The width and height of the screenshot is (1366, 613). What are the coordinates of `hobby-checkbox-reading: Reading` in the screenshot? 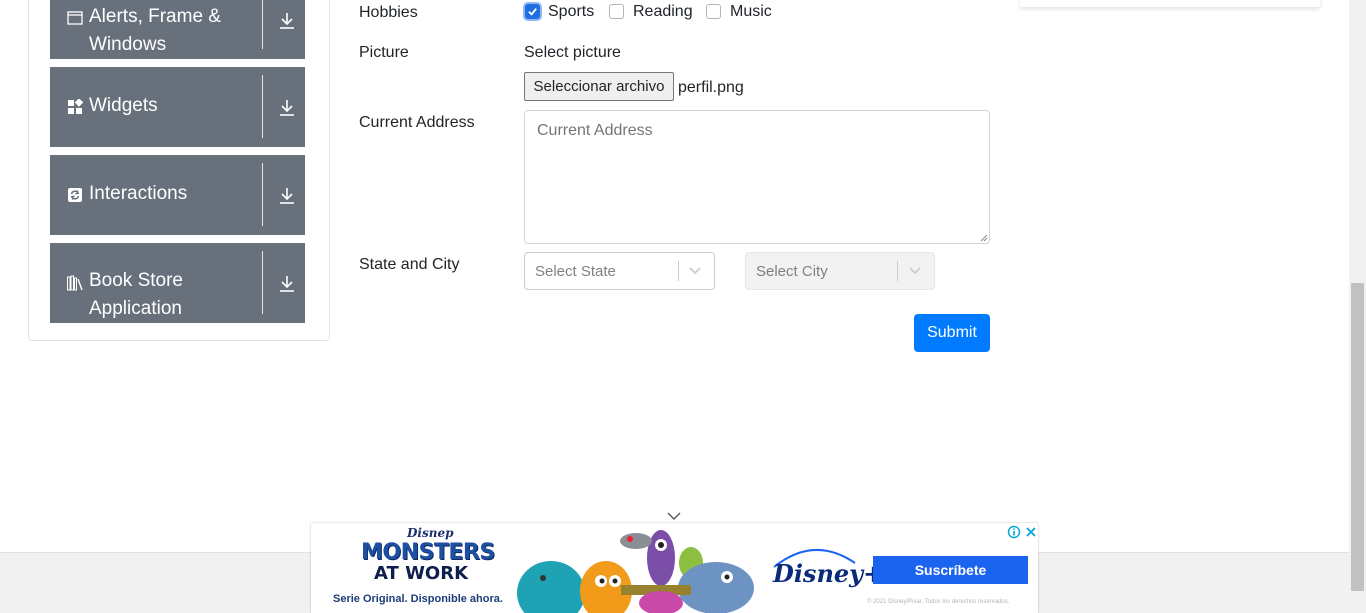 It's located at (651, 13).